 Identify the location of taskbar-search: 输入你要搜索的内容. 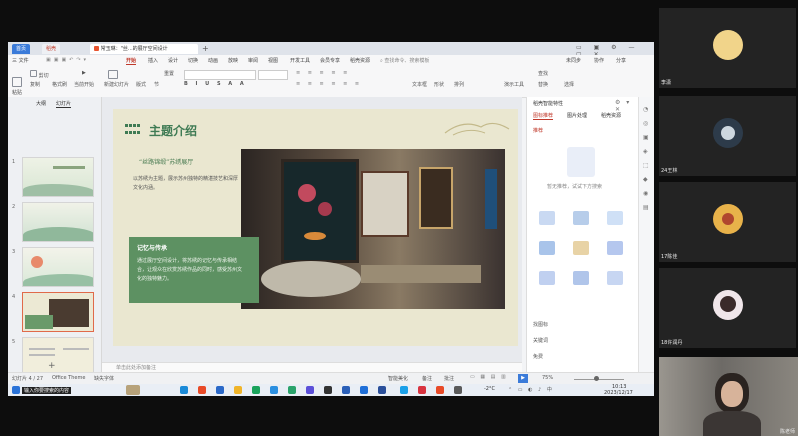
(47, 390).